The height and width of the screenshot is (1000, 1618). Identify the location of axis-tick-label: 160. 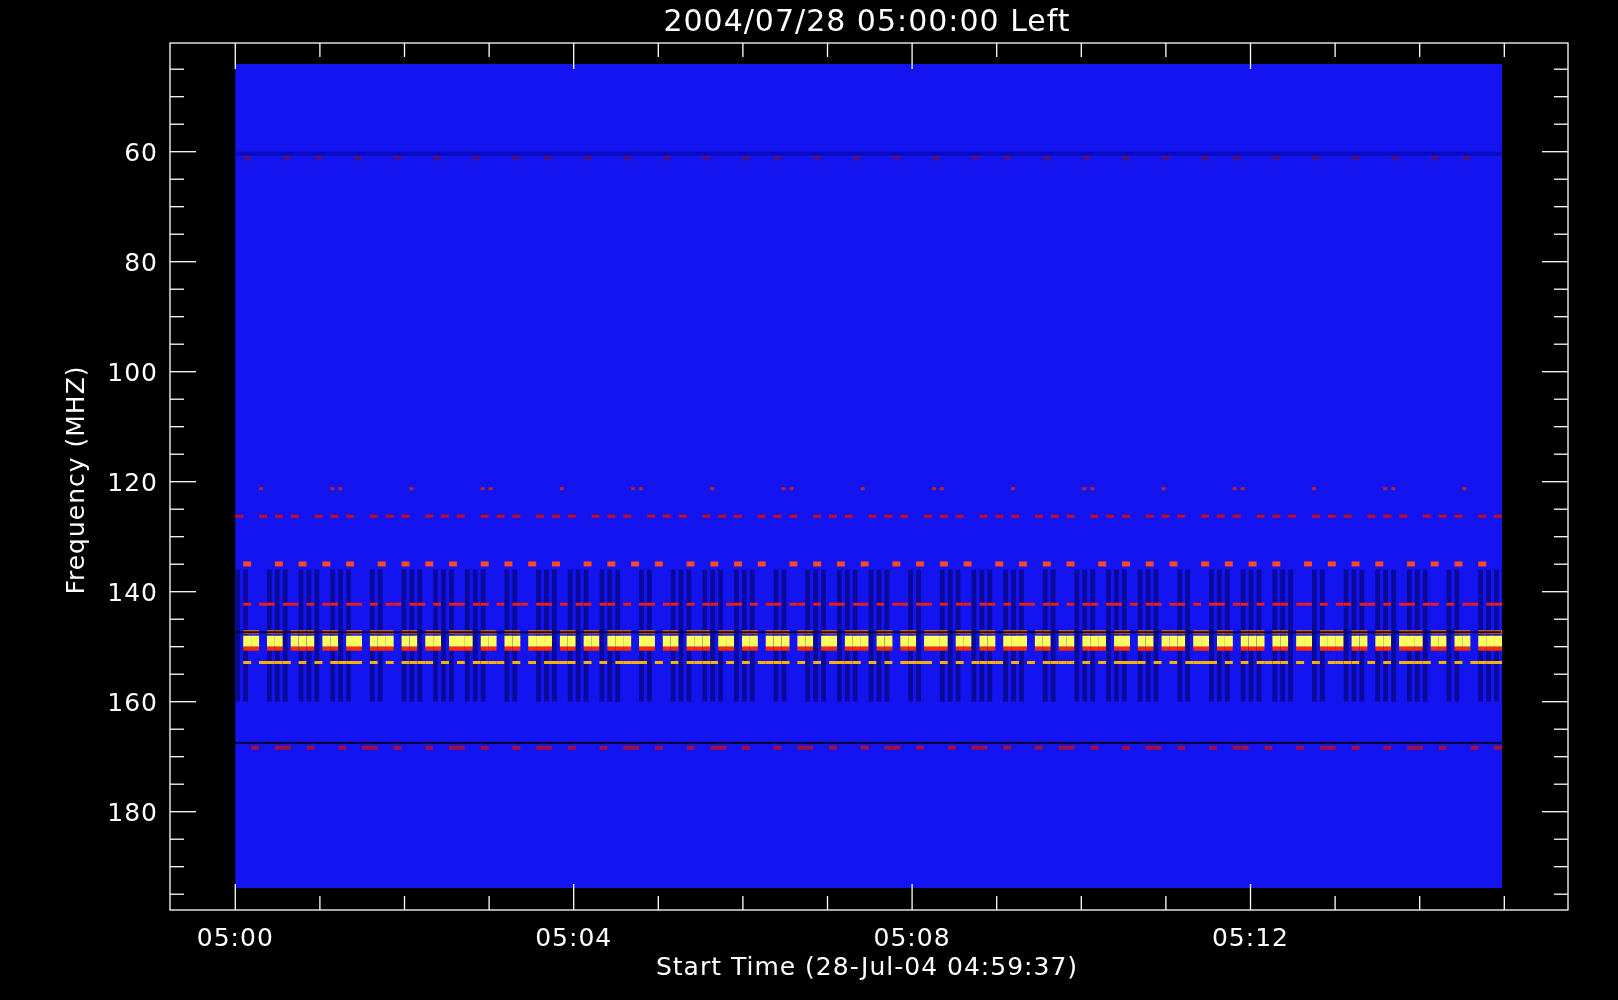
(132, 702).